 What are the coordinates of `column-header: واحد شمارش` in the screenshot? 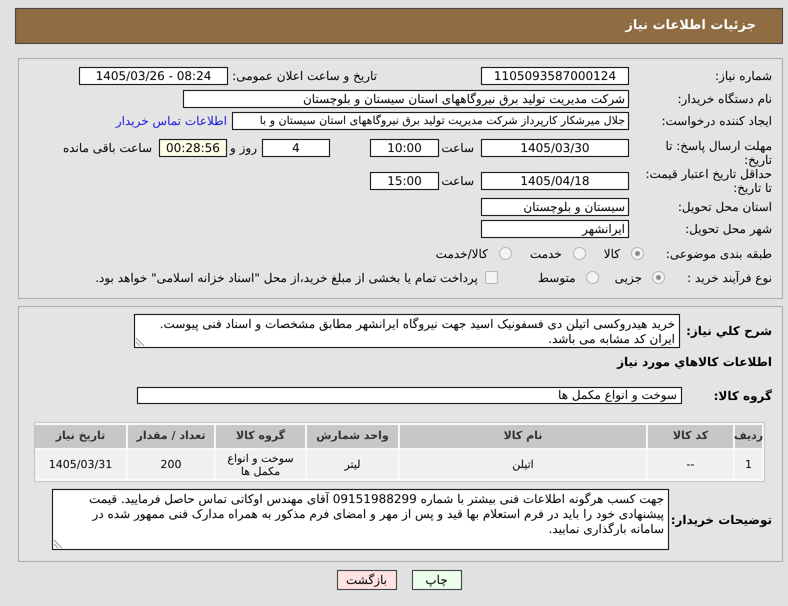 It's located at (352, 436).